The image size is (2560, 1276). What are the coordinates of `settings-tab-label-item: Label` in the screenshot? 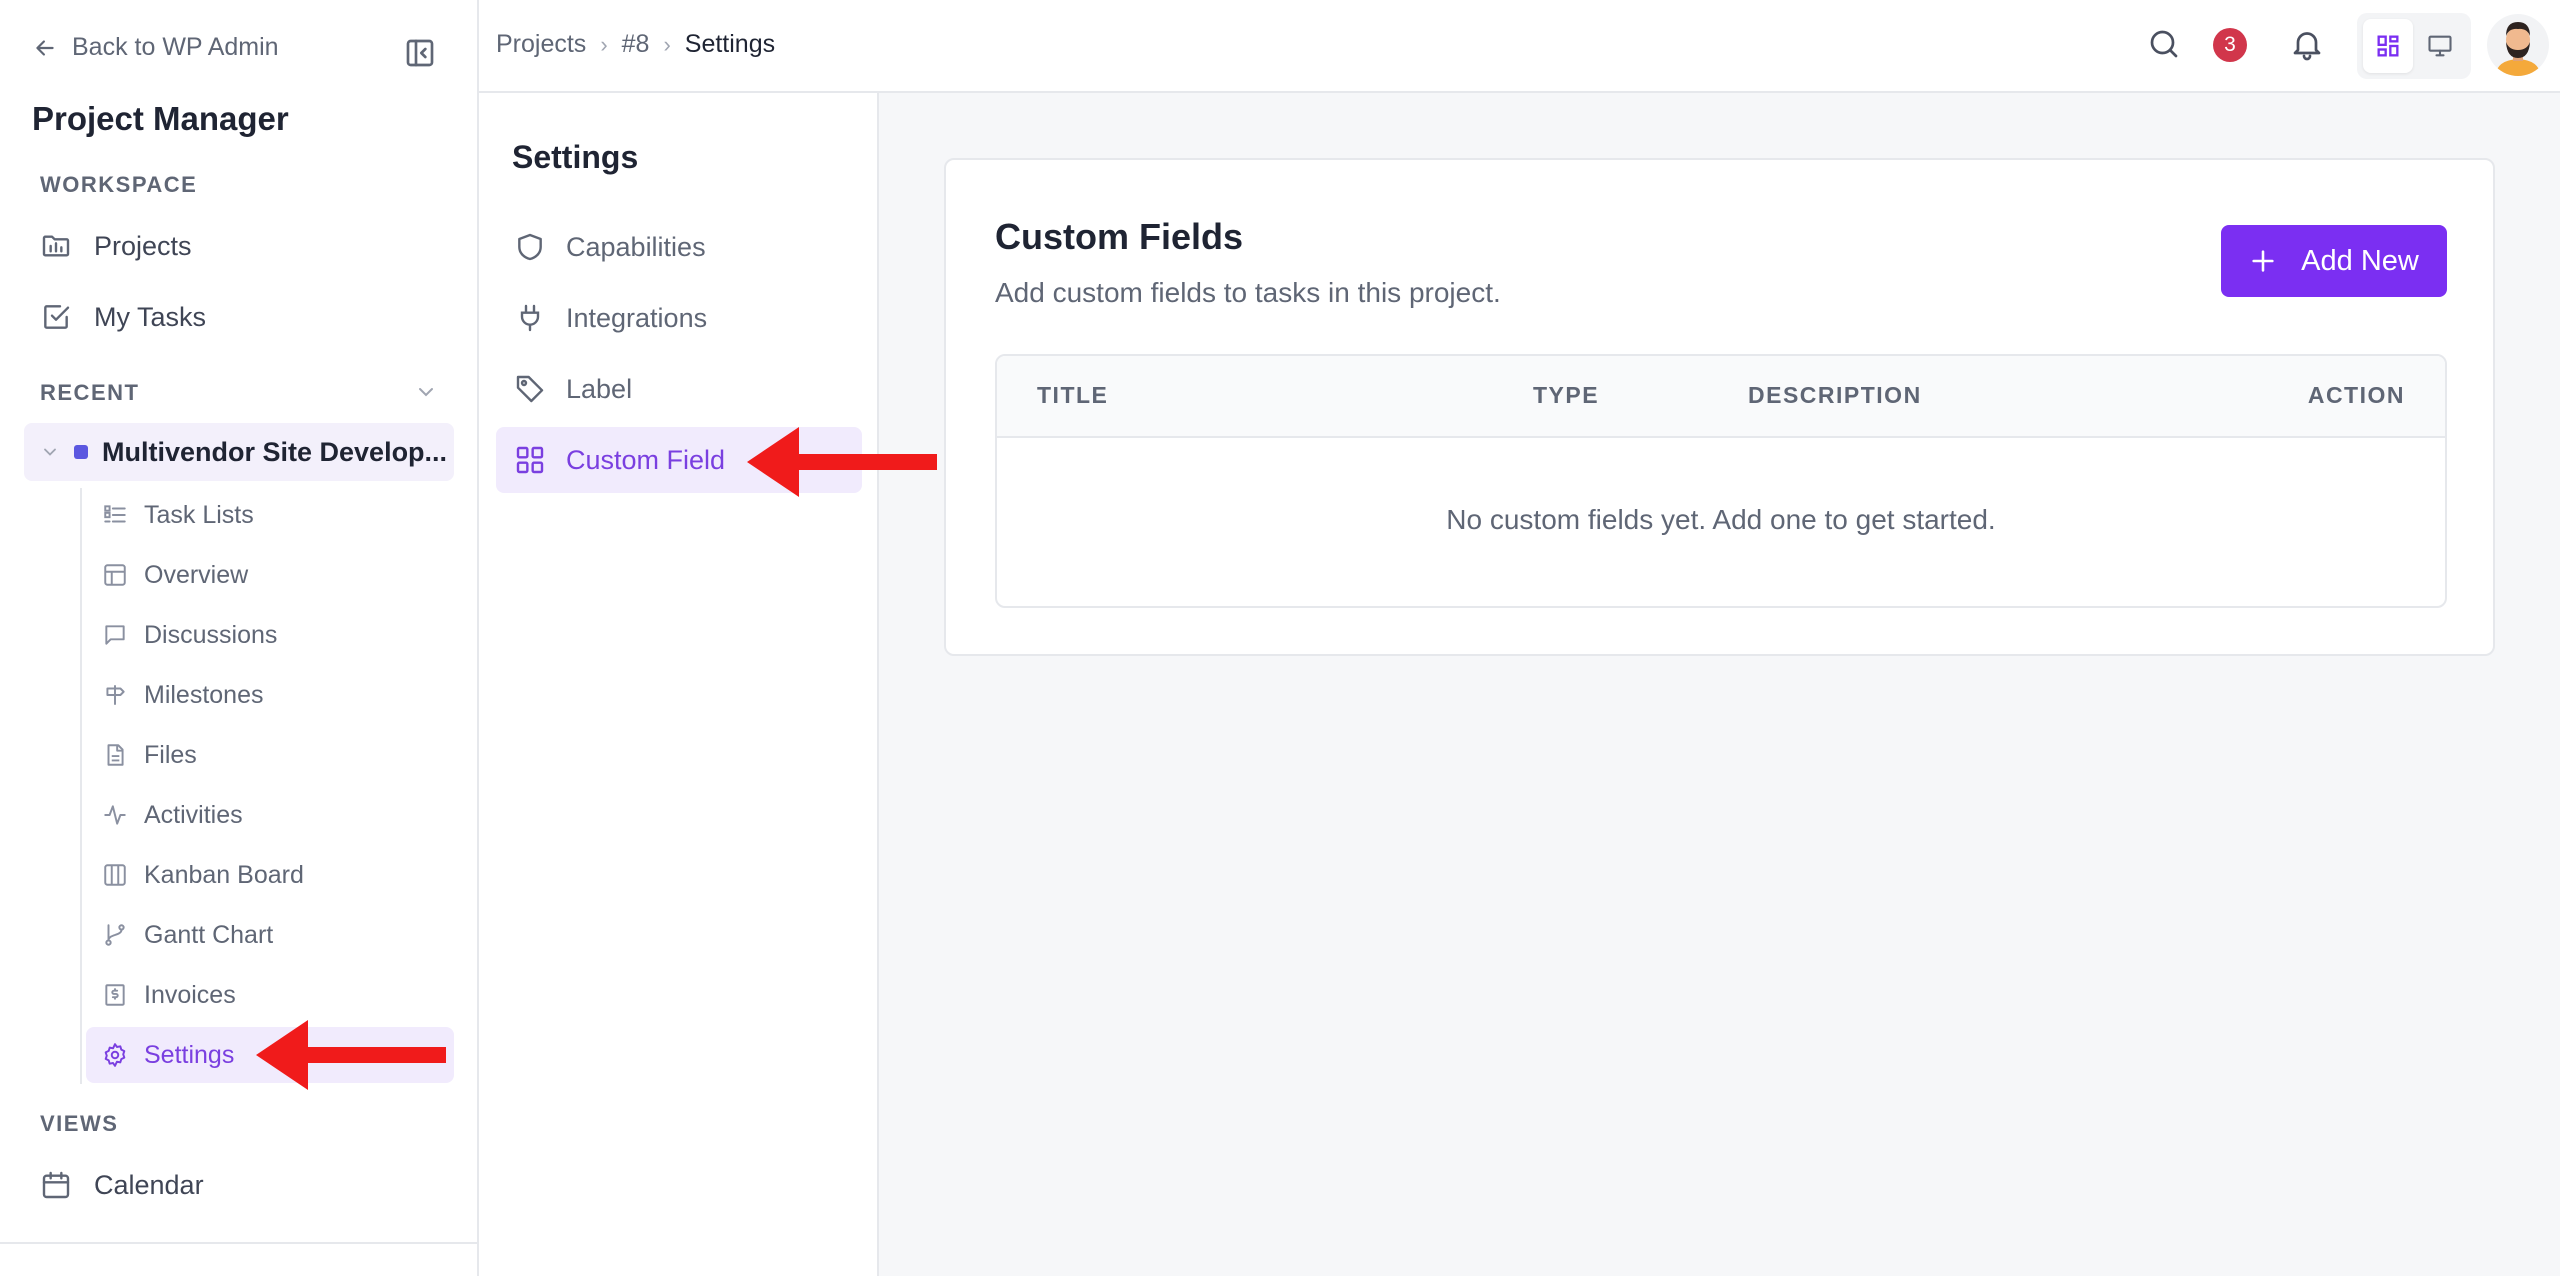 It's located at (679, 389).